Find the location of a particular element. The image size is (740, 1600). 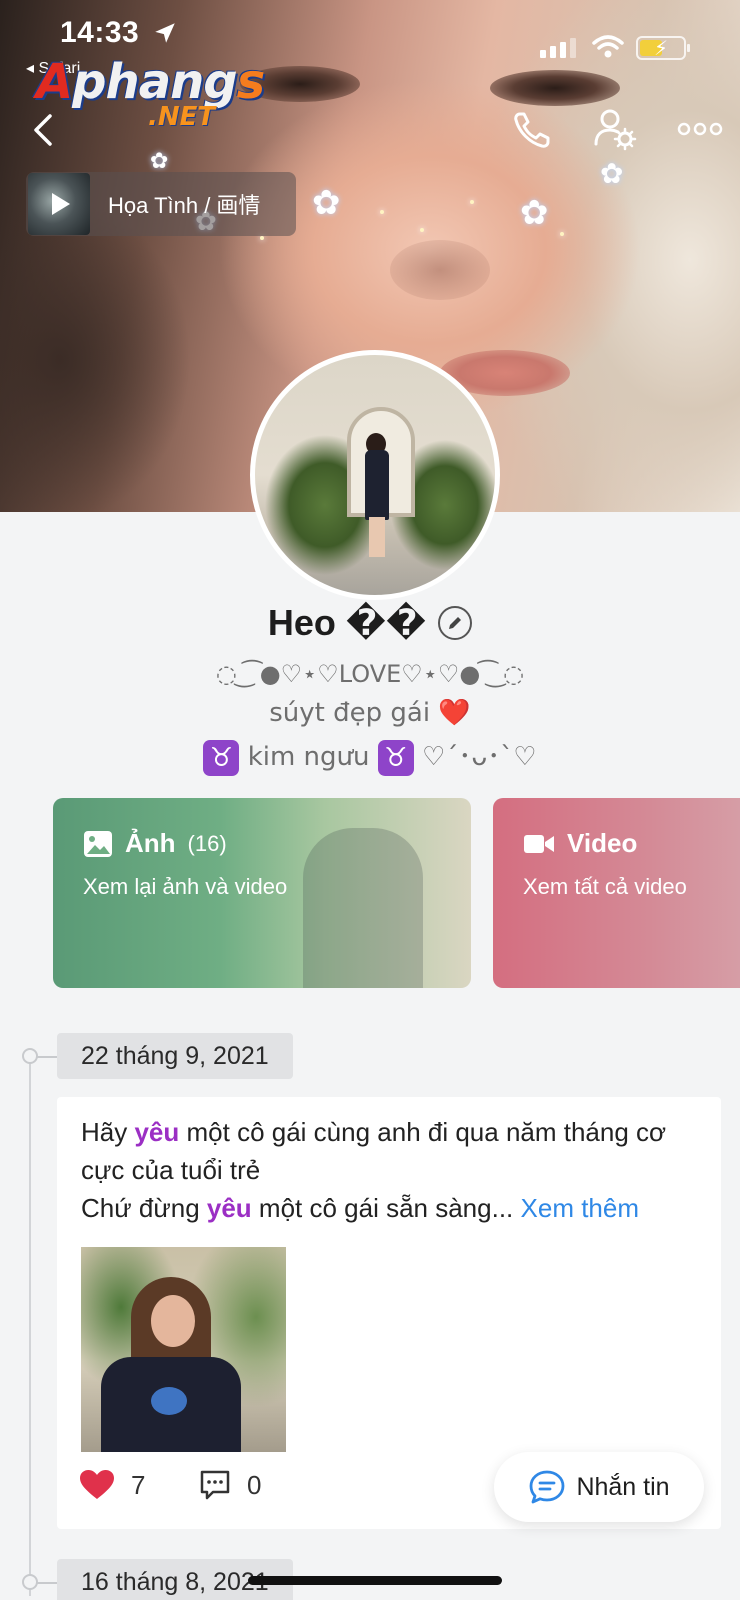

videos-card: Video Xem tất cả video is located at coordinates (616, 893).